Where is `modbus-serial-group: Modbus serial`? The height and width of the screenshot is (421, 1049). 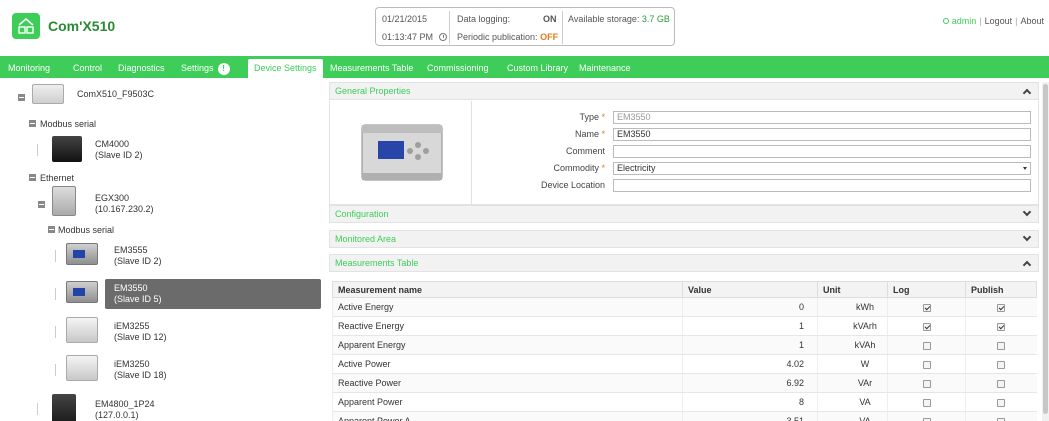 modbus-serial-group: Modbus serial is located at coordinates (68, 124).